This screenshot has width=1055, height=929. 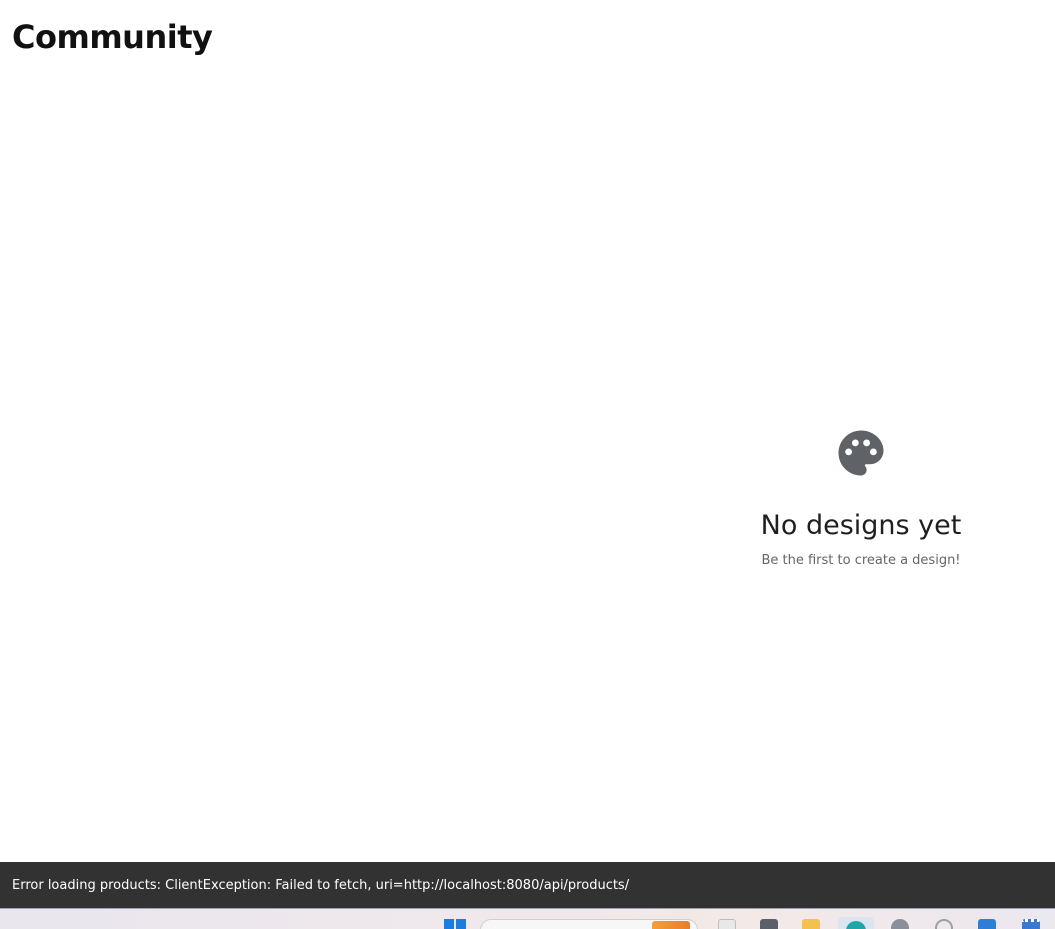 What do you see at coordinates (769, 924) in the screenshot?
I see `terminal-icon` at bounding box center [769, 924].